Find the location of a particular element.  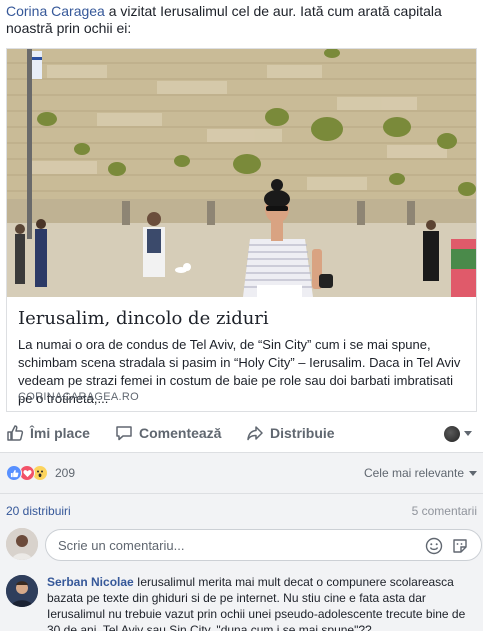

share-arrow-icon is located at coordinates (255, 433).